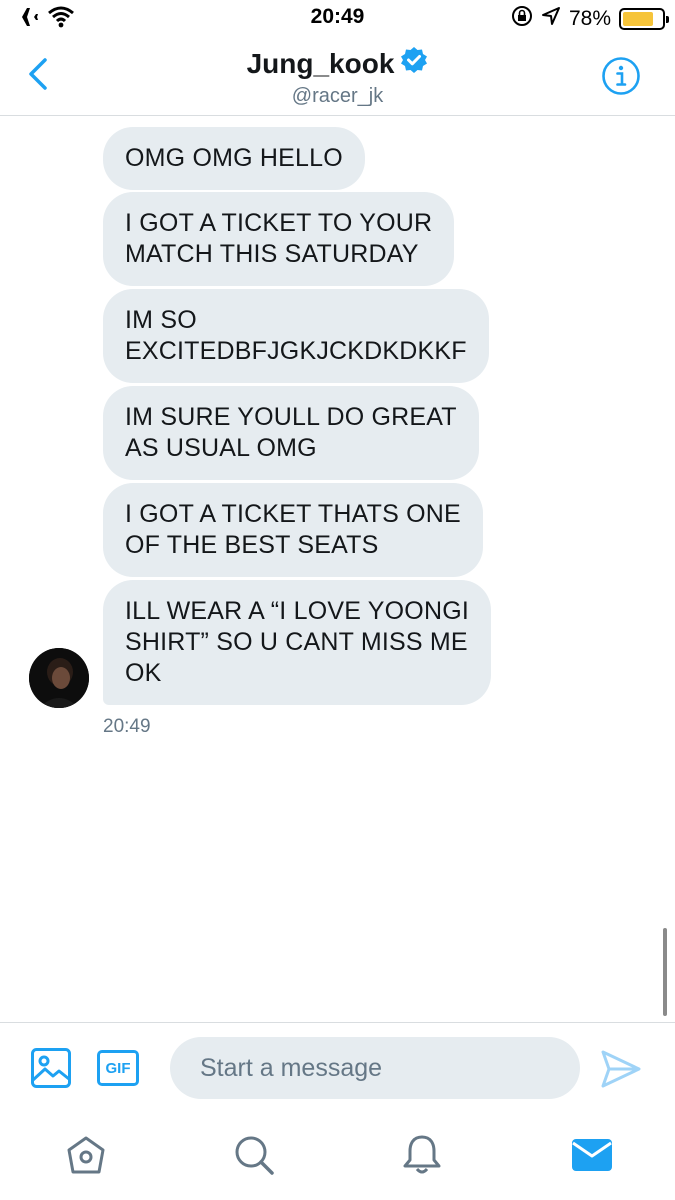  What do you see at coordinates (337, 96) in the screenshot?
I see `user-handle: @racer_jk` at bounding box center [337, 96].